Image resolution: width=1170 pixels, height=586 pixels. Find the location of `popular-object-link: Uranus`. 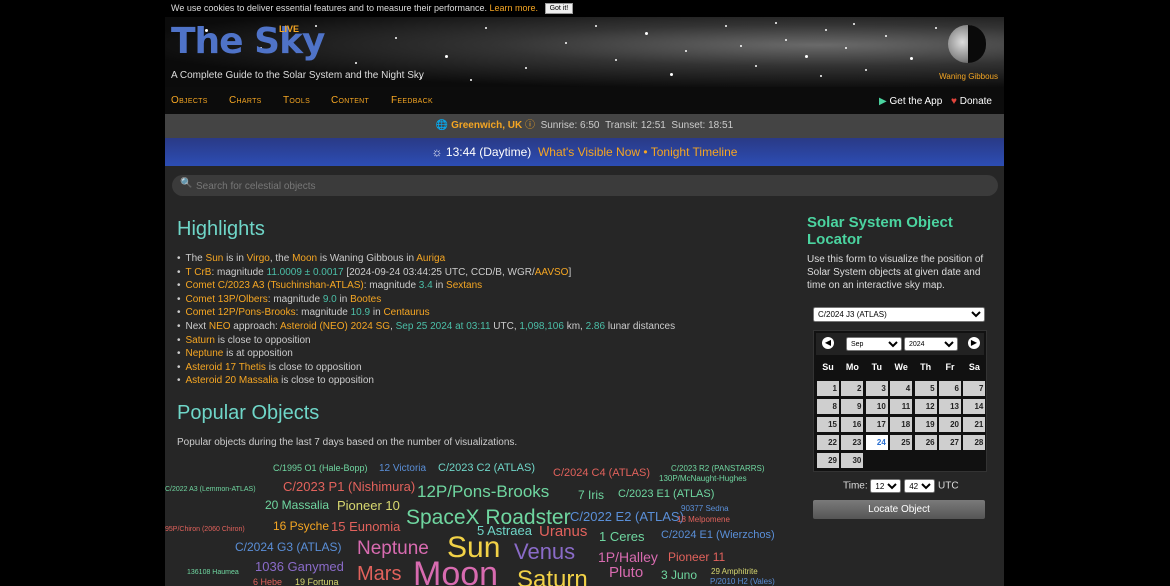

popular-object-link: Uranus is located at coordinates (563, 531).